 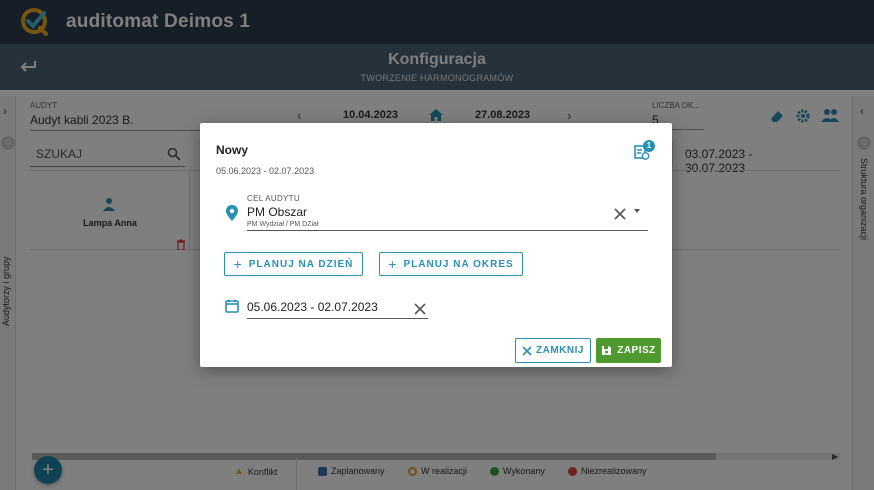 I want to click on save-icon, so click(x=607, y=350).